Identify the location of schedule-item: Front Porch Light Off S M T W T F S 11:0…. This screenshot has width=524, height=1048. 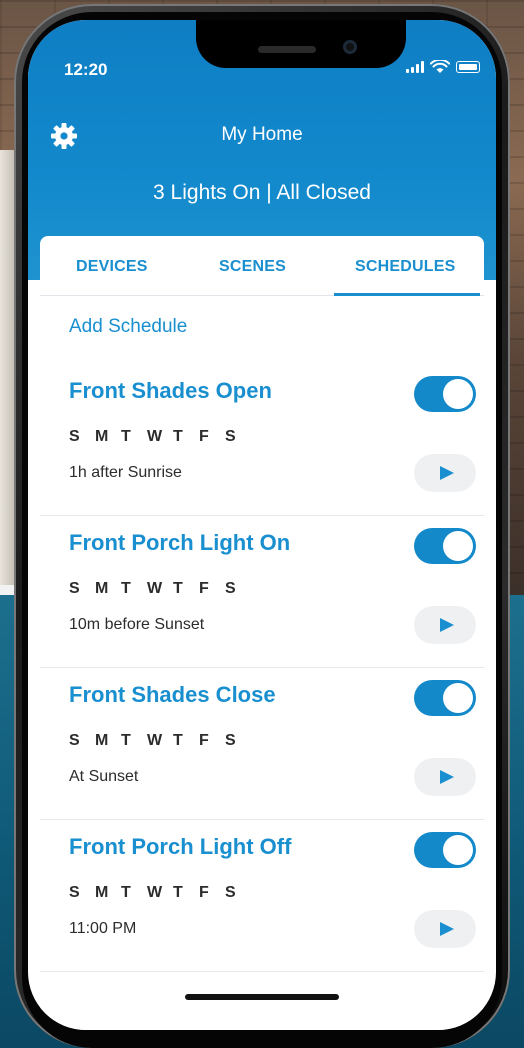
(262, 896).